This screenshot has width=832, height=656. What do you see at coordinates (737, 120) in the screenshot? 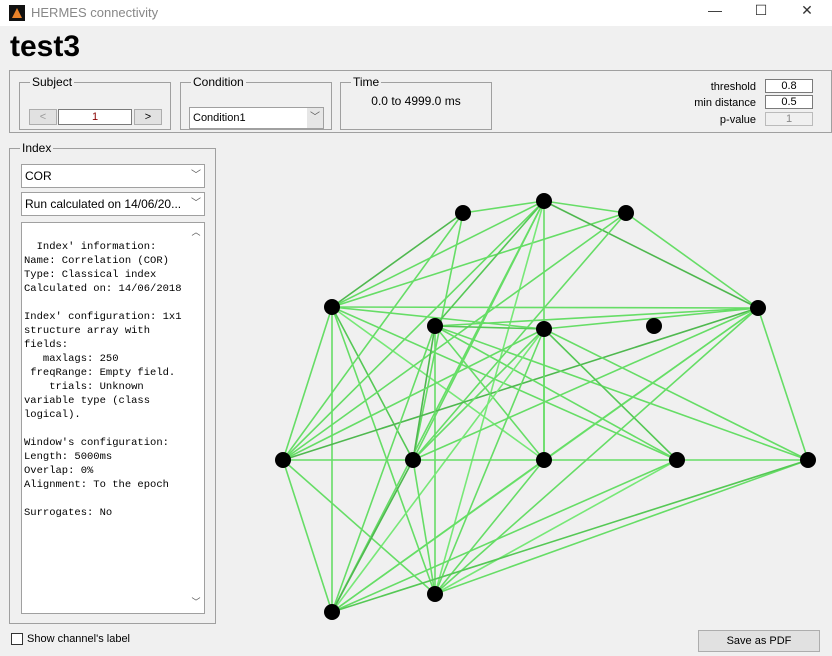
I see `pvalue-label: p-value` at bounding box center [737, 120].